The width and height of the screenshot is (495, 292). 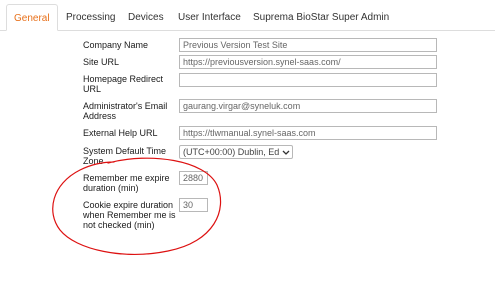 What do you see at coordinates (308, 62) in the screenshot?
I see `site-url-input` at bounding box center [308, 62].